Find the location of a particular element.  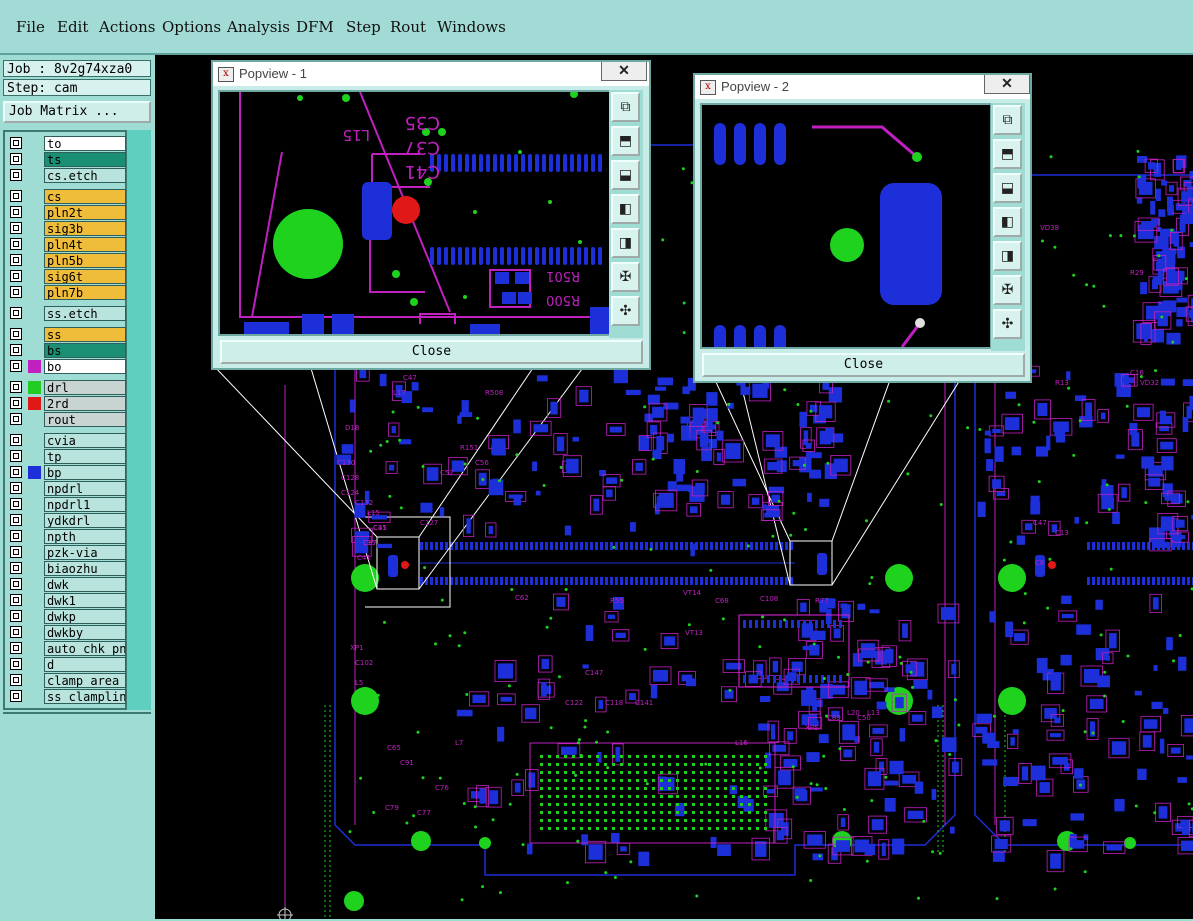

layer-name: bo is located at coordinates (85, 366).